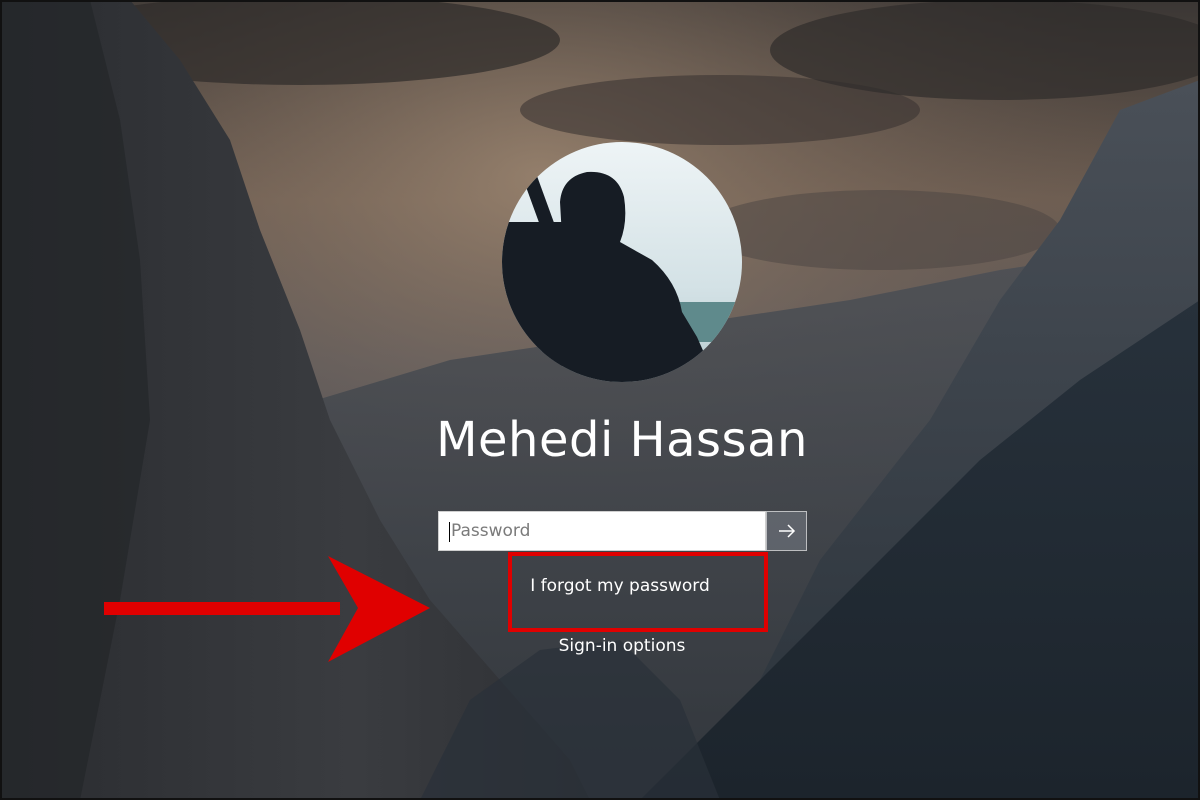  I want to click on arrow-right-icon, so click(786, 531).